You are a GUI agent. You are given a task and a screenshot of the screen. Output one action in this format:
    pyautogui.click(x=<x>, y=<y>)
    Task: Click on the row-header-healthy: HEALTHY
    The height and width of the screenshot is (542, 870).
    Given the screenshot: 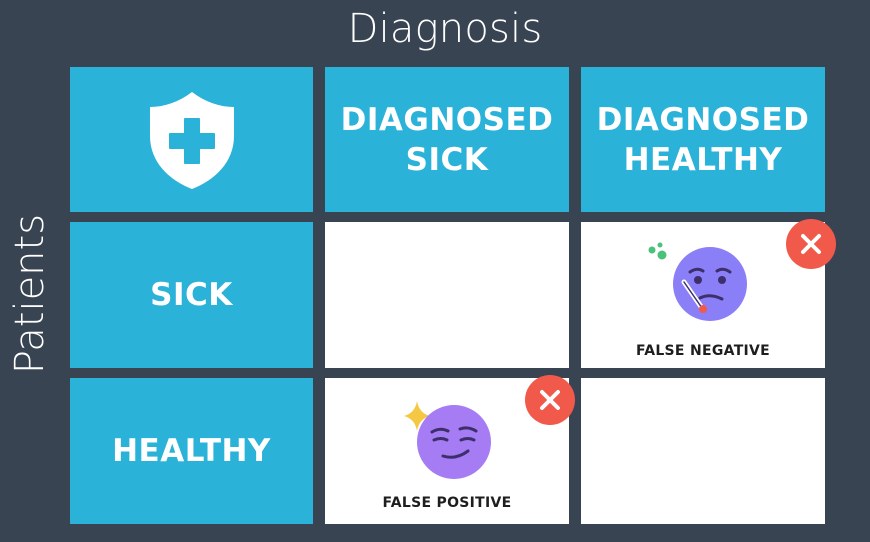 What is the action you would take?
    pyautogui.click(x=191, y=451)
    